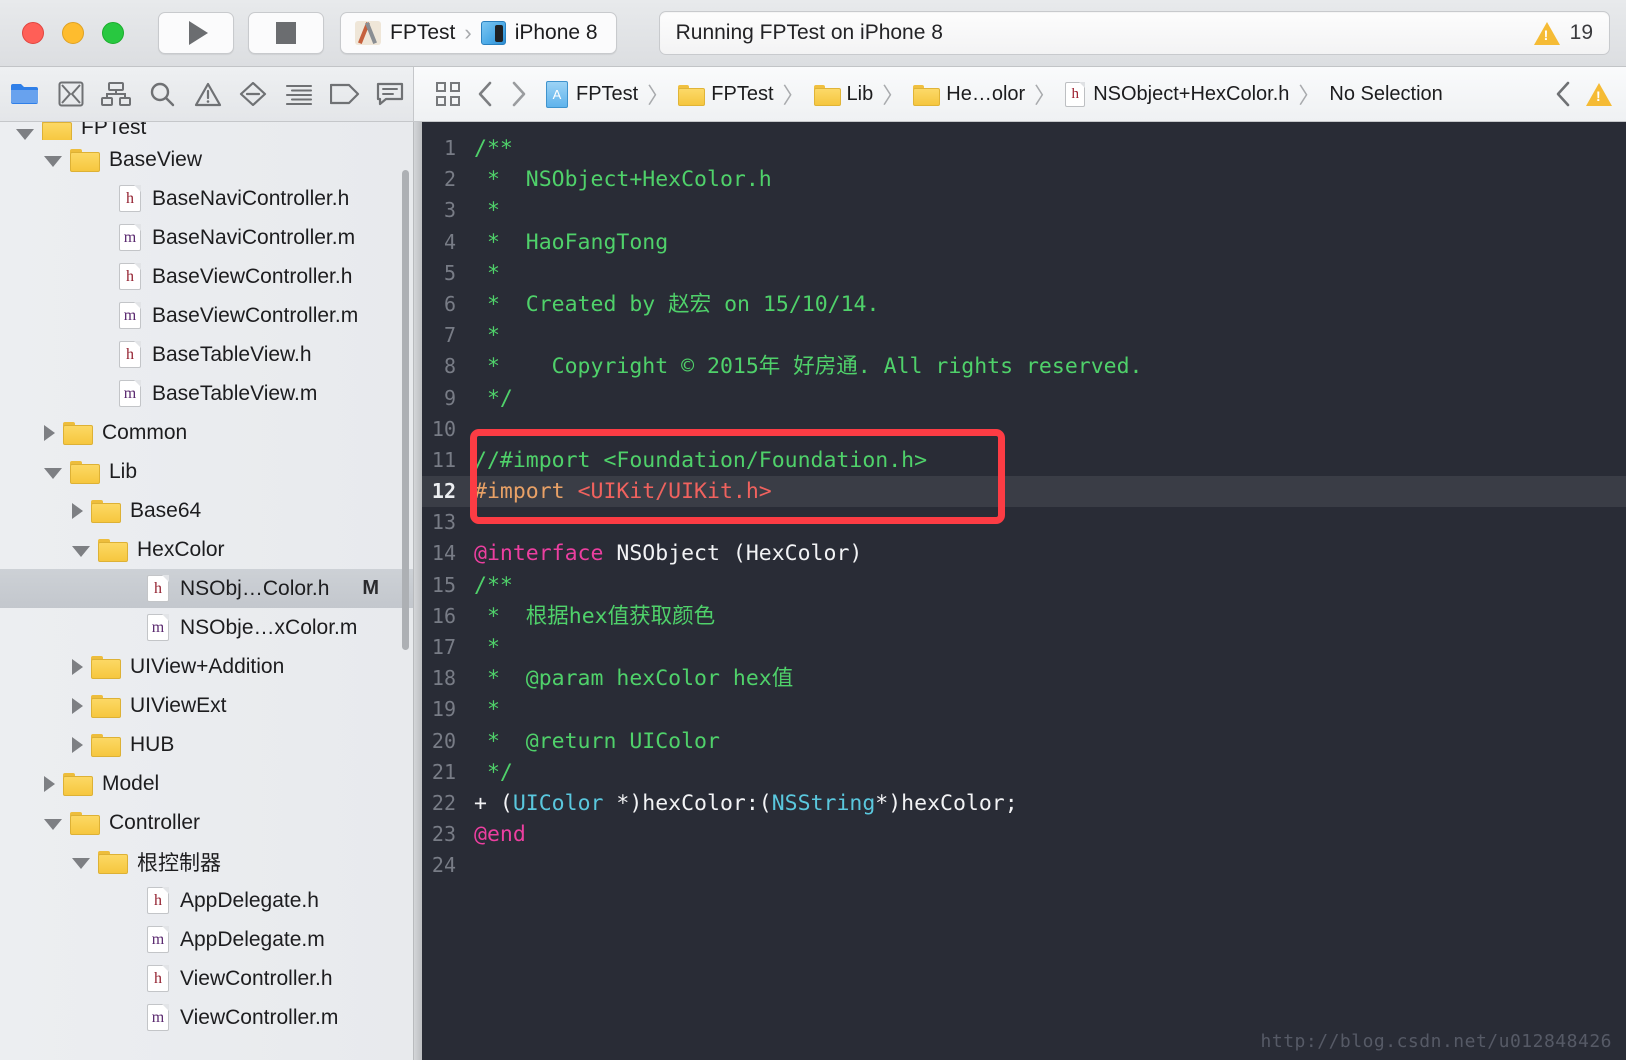 Image resolution: width=1626 pixels, height=1060 pixels. What do you see at coordinates (206, 237) in the screenshot?
I see `tree-row: m BaseNaviController.m` at bounding box center [206, 237].